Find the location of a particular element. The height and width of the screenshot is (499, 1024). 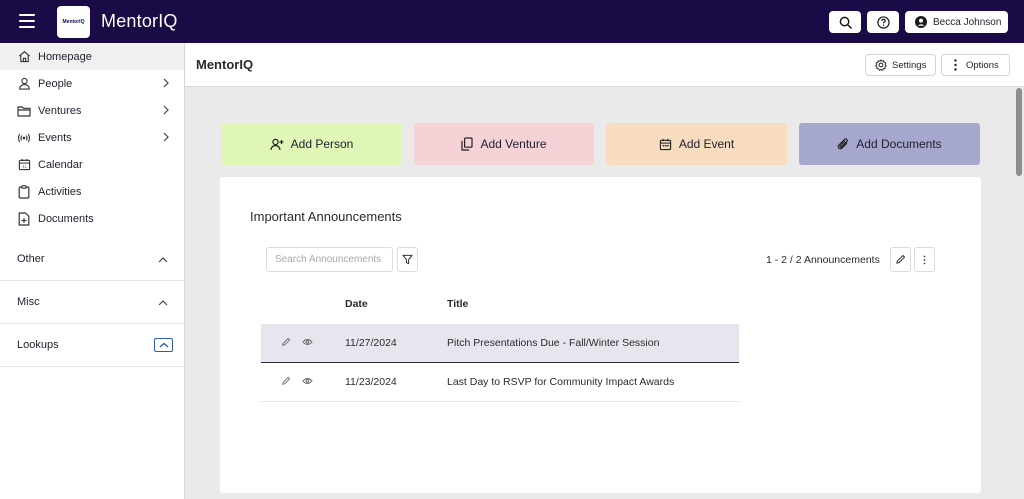

user-name: Becca Johnson is located at coordinates (967, 22).